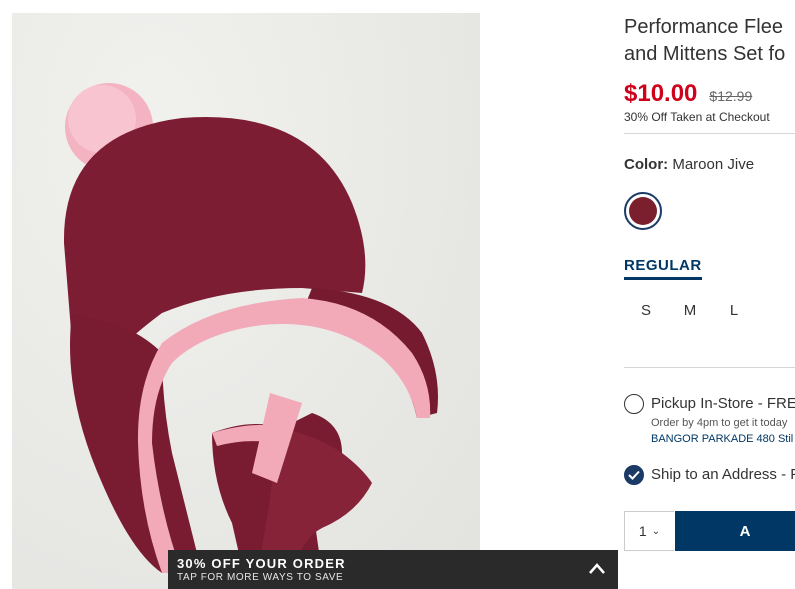 The image size is (795, 589). Describe the element at coordinates (663, 268) in the screenshot. I see `tab-regular: REGULAR` at that location.